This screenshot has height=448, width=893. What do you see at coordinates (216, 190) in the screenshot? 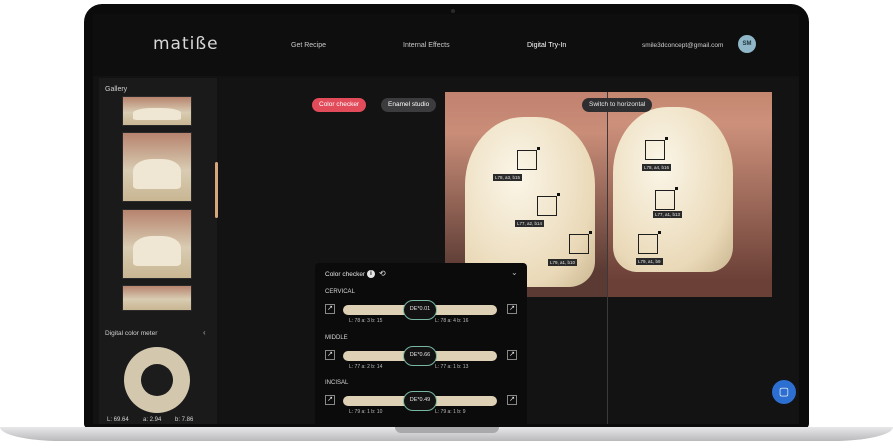
I see `gallery-scrollbar` at bounding box center [216, 190].